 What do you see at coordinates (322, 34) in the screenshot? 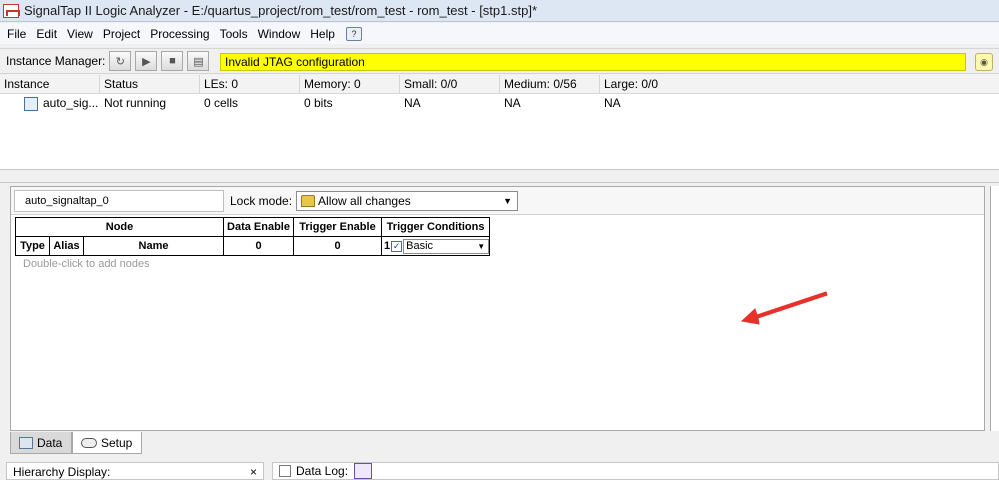
I see `menu-help: Help` at bounding box center [322, 34].